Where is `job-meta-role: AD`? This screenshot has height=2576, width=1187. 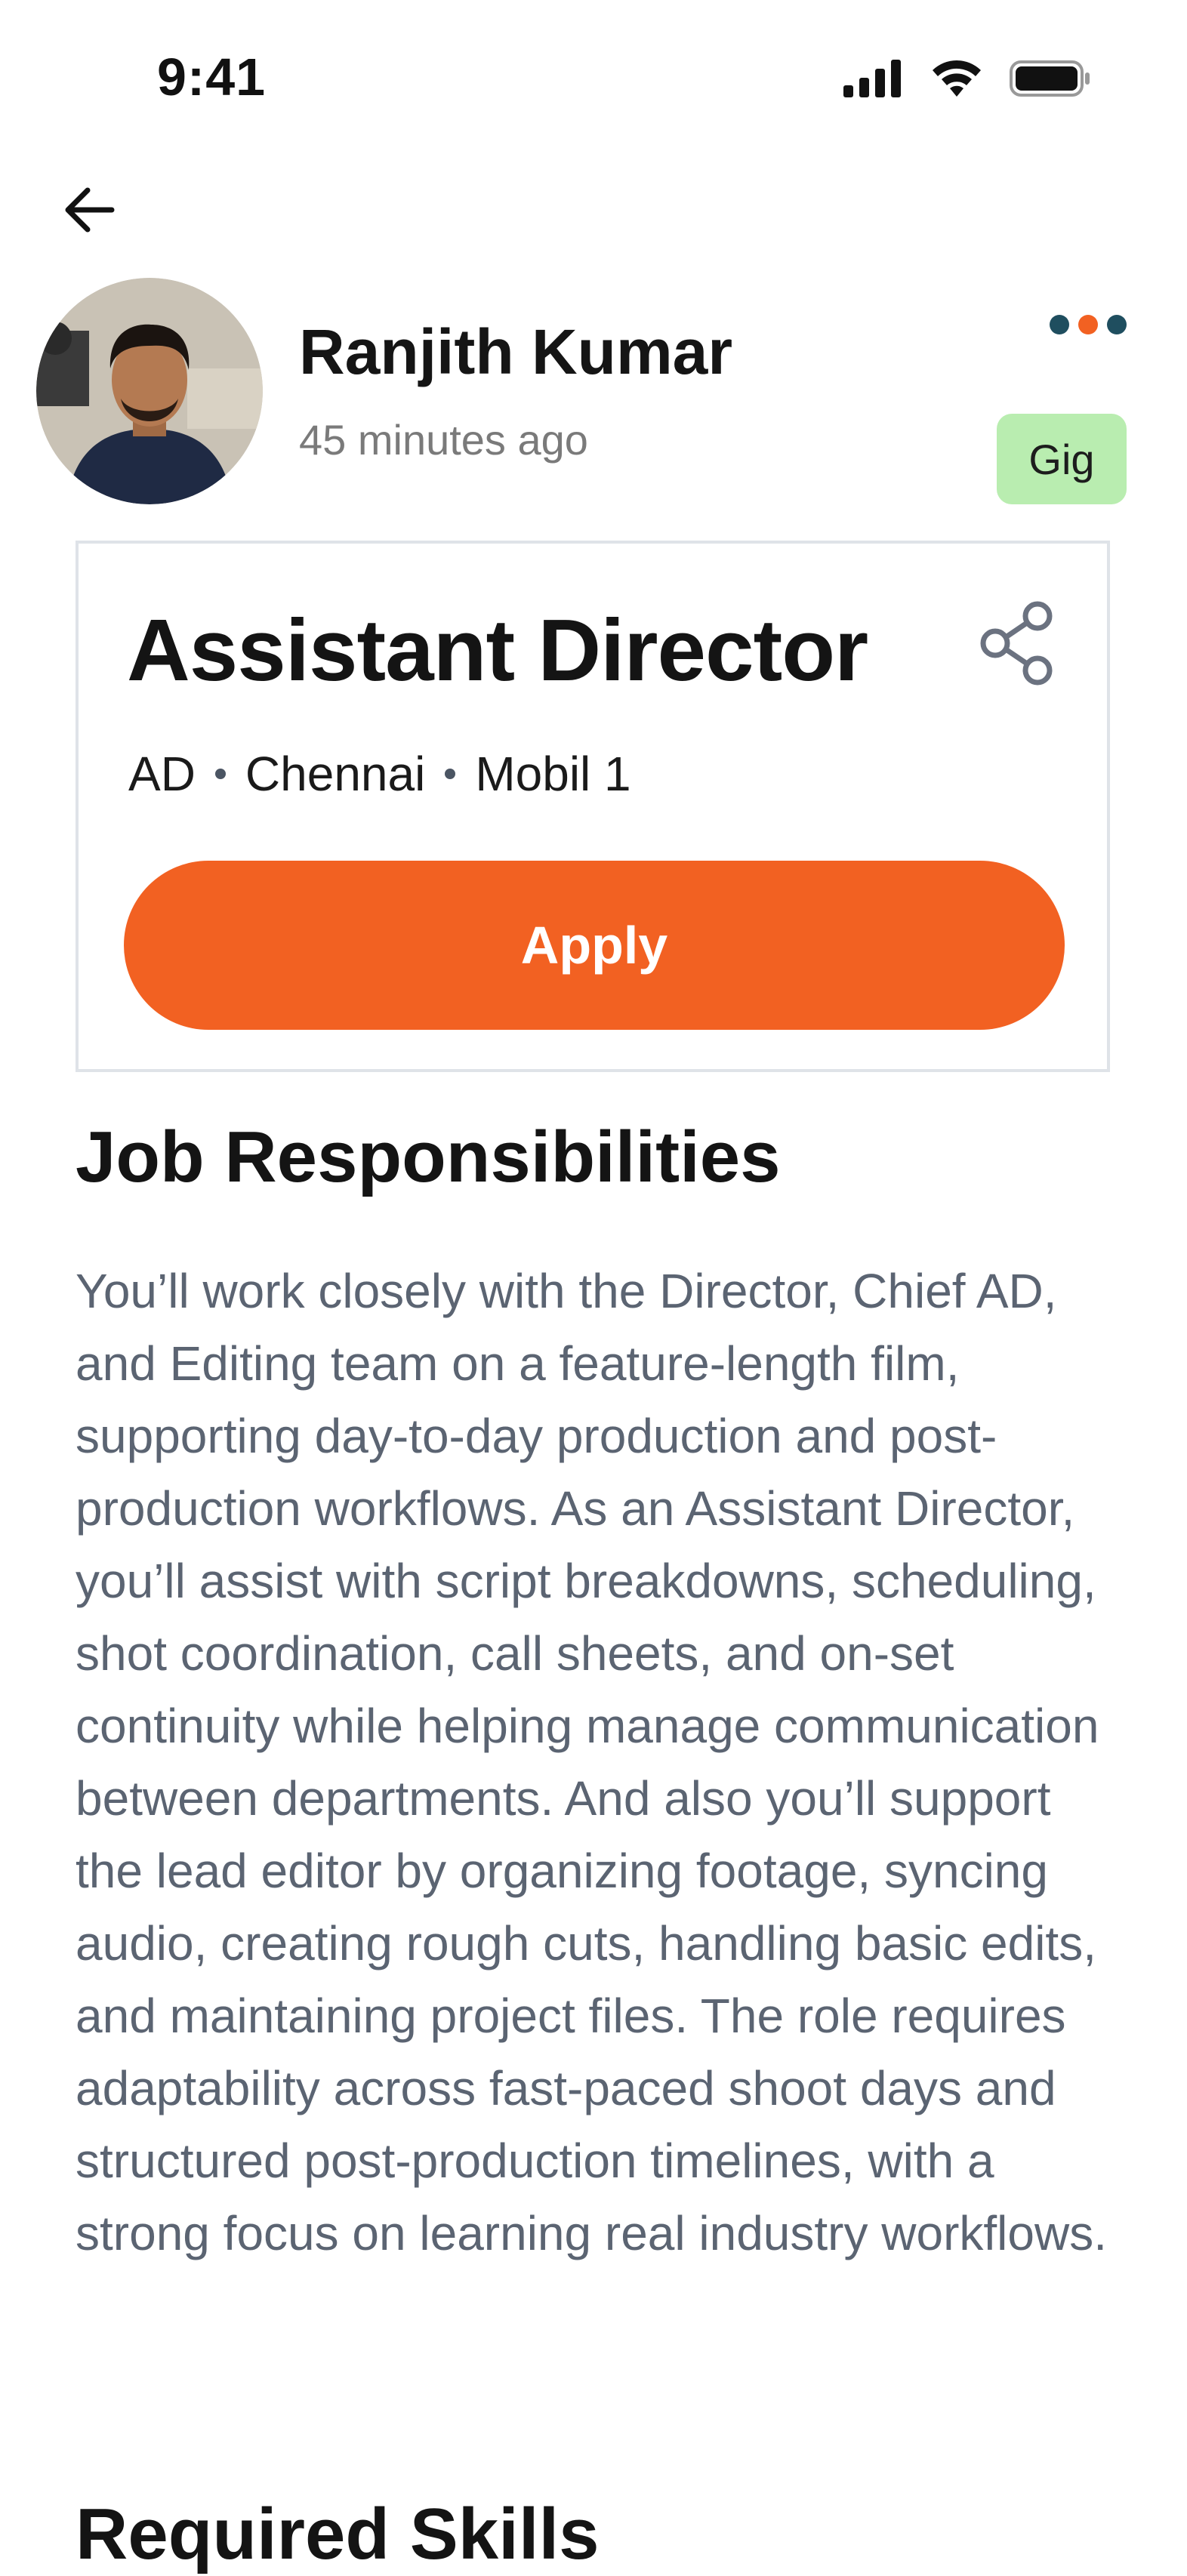 job-meta-role: AD is located at coordinates (162, 774).